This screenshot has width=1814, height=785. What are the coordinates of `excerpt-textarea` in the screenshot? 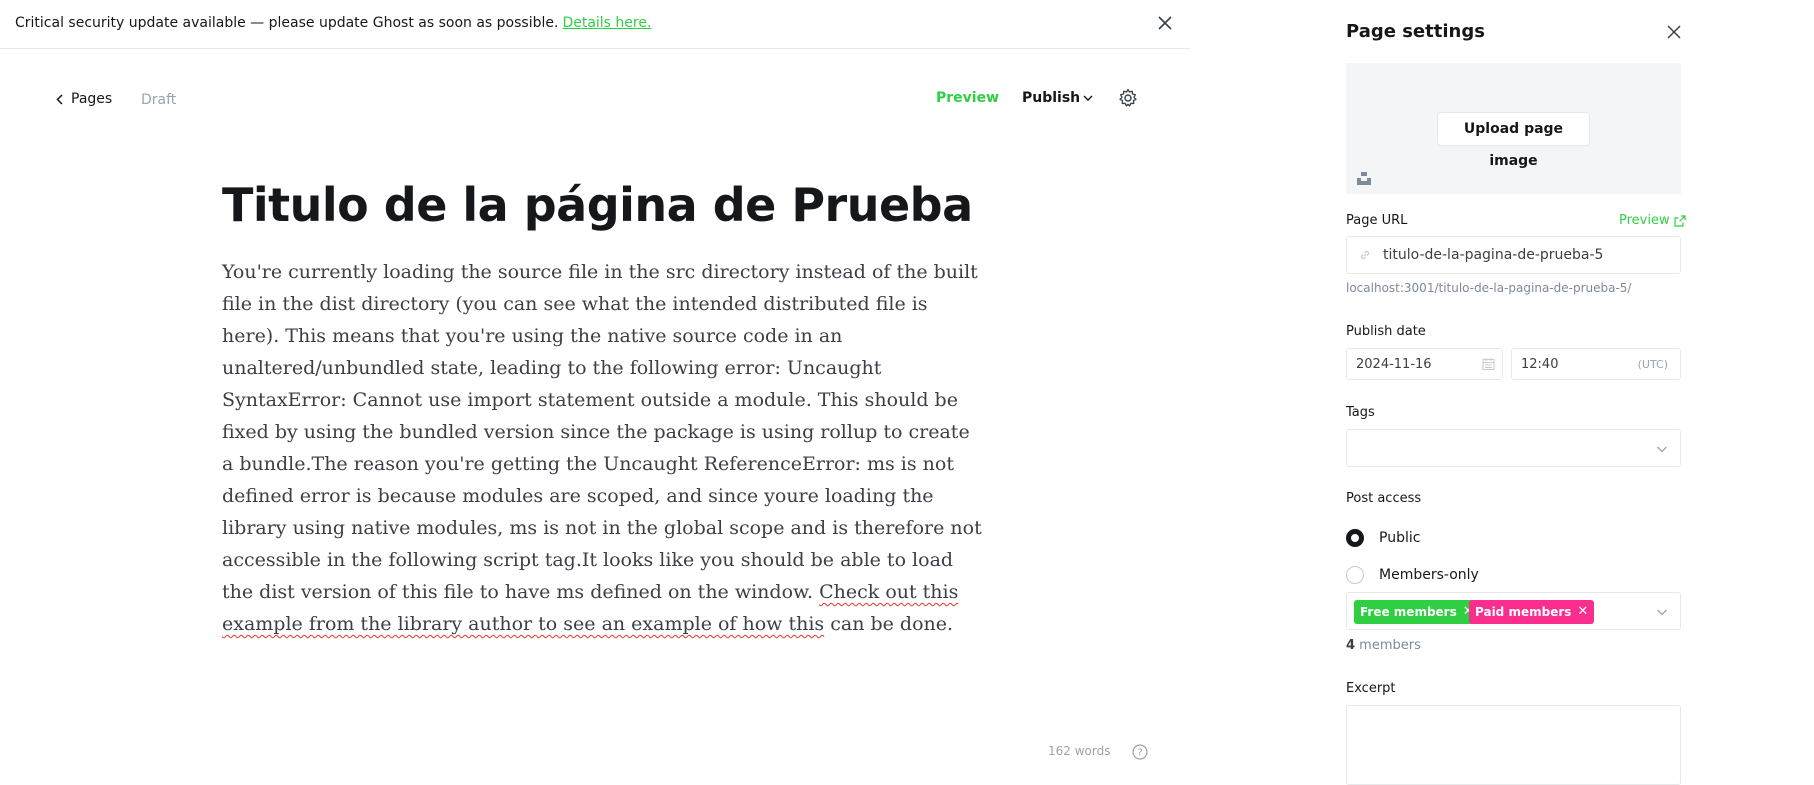 It's located at (1513, 745).